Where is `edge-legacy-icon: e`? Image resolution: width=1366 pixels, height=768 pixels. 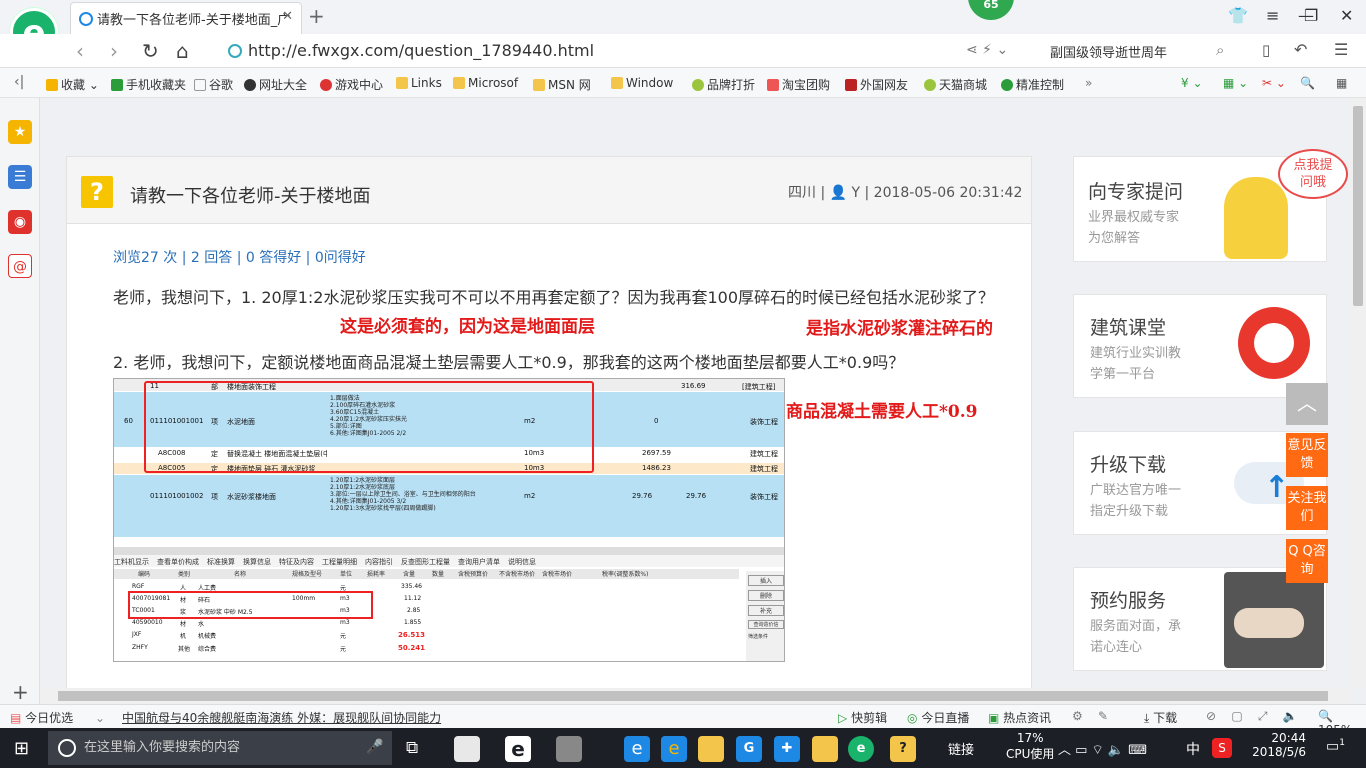
edge-legacy-icon: e is located at coordinates (518, 749).